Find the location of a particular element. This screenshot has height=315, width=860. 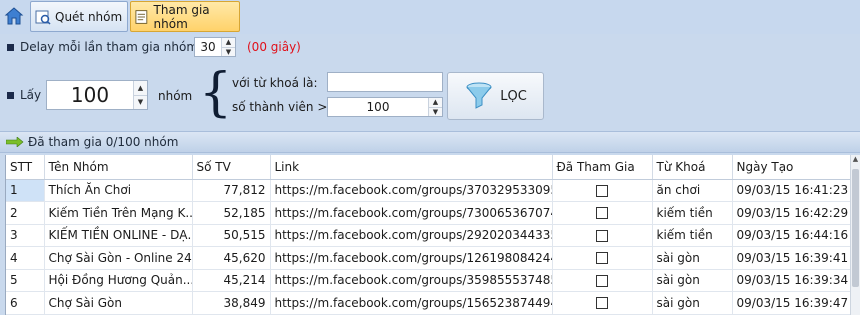

cell-group-name: Chợ Sài Gòn is located at coordinates (118, 303).